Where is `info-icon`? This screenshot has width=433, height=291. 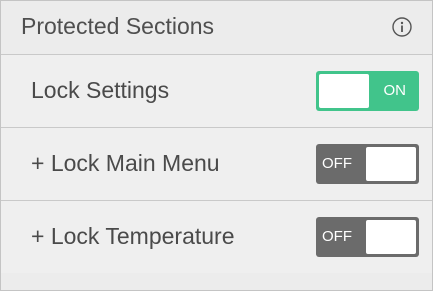 info-icon is located at coordinates (402, 27).